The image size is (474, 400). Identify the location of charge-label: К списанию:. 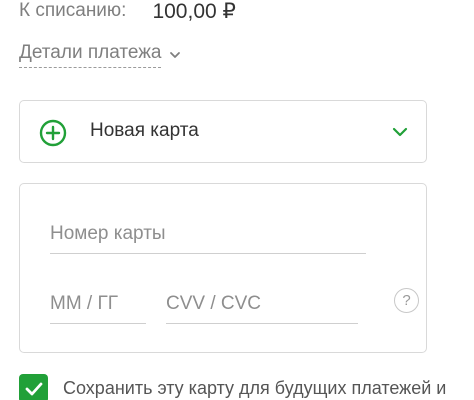
(73, 10).